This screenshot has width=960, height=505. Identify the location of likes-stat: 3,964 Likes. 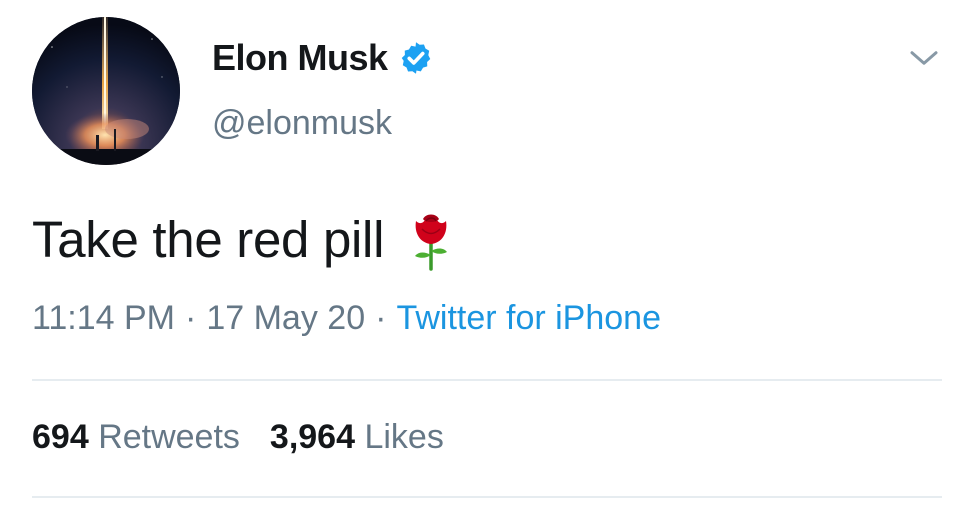
(357, 437).